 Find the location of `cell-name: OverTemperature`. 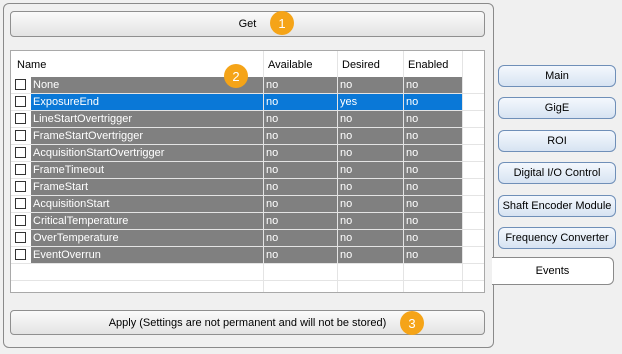

cell-name: OverTemperature is located at coordinates (147, 238).